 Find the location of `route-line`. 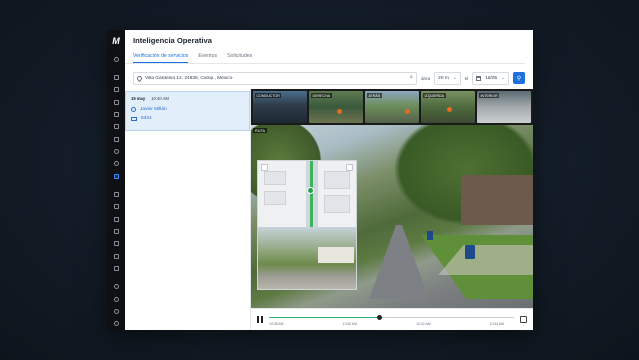

route-line is located at coordinates (311, 194).